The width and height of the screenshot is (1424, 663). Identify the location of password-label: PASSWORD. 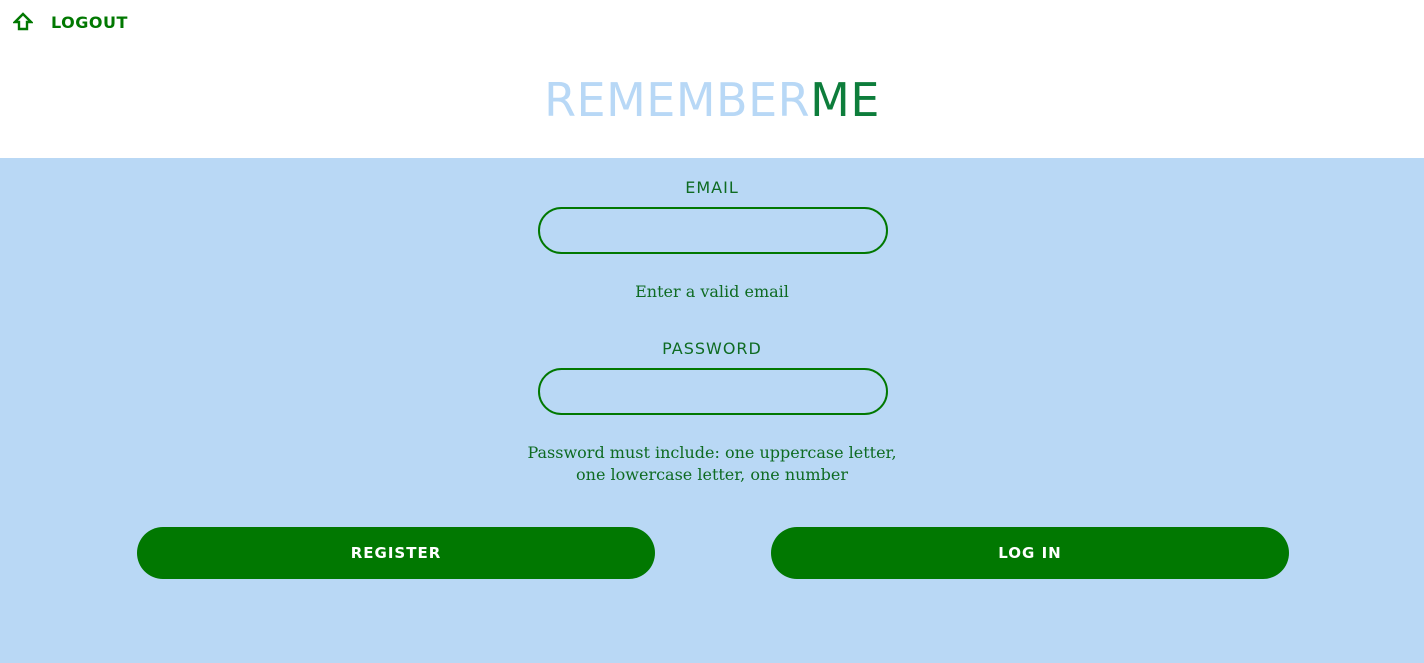
(712, 348).